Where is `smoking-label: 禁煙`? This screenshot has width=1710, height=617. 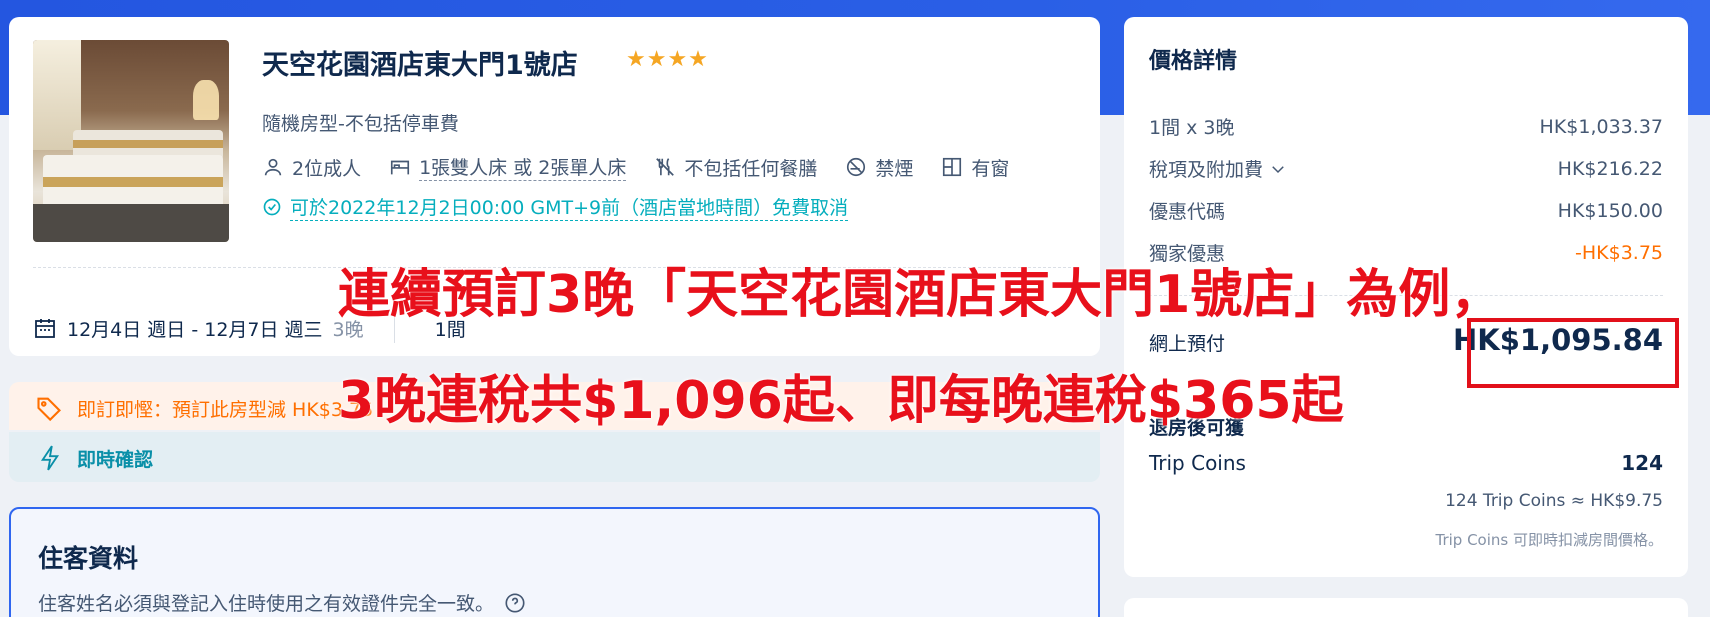
smoking-label: 禁煙 is located at coordinates (894, 168).